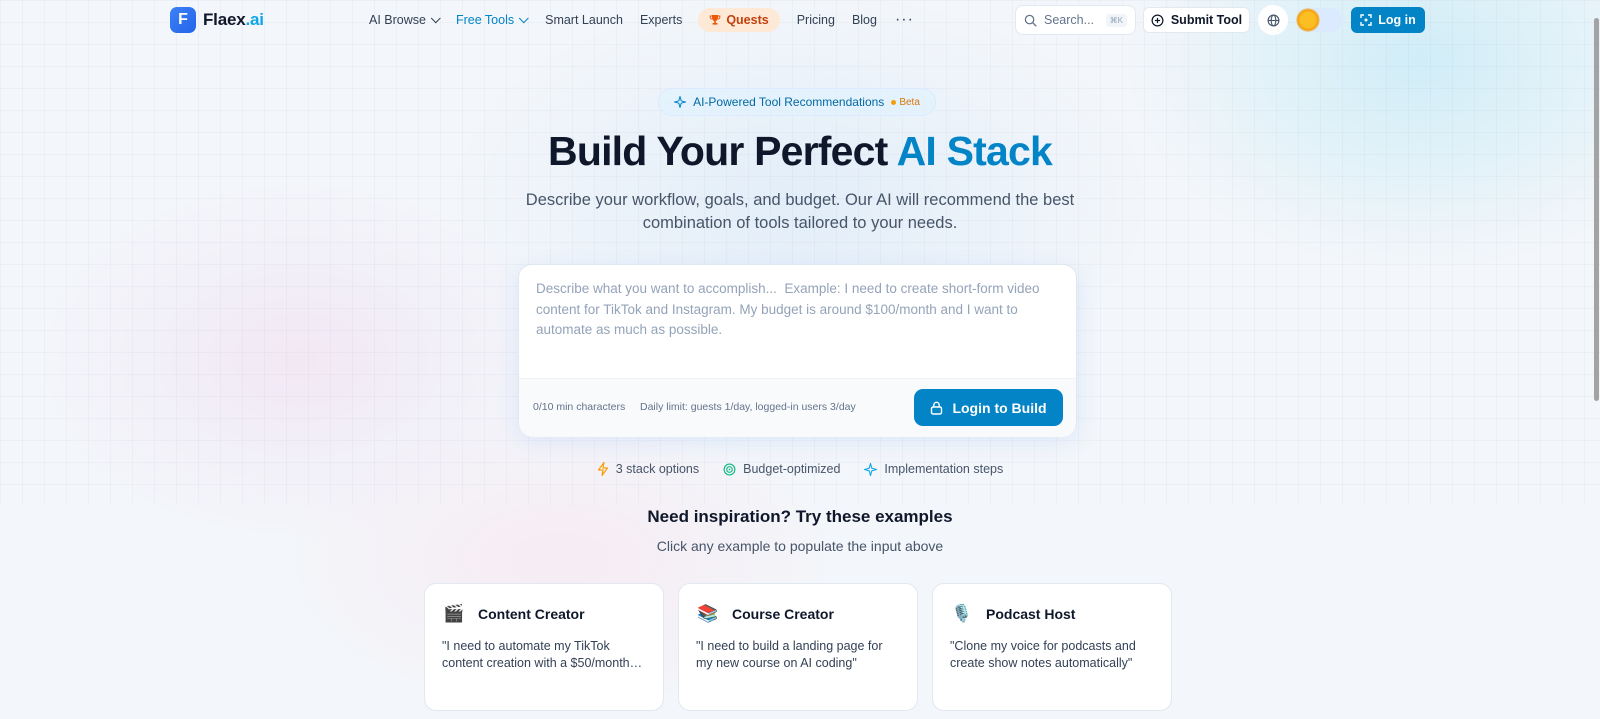 This screenshot has width=1600, height=719. Describe the element at coordinates (905, 102) in the screenshot. I see `beta-badge: Beta` at that location.